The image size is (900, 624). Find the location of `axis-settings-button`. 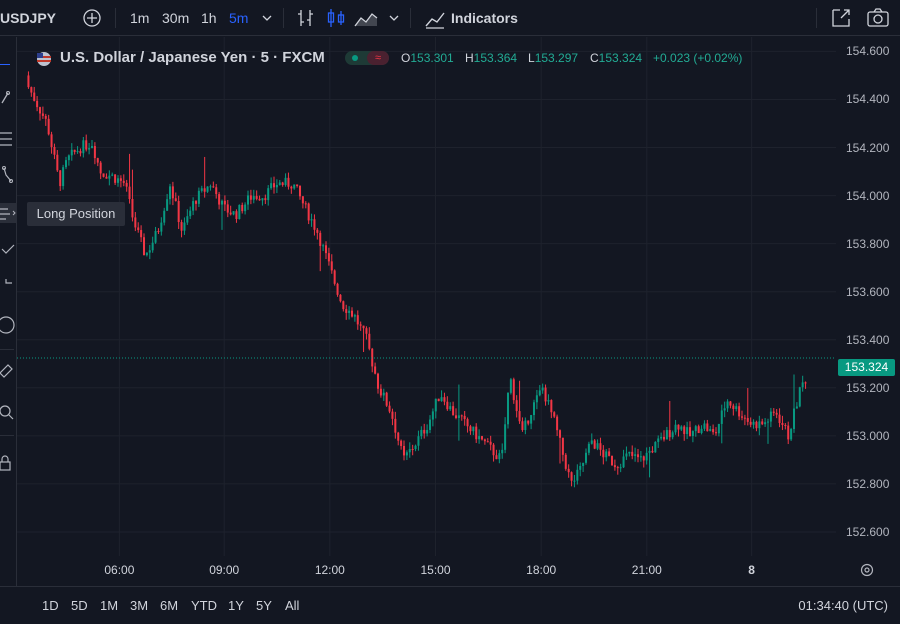

axis-settings-button is located at coordinates (867, 572).